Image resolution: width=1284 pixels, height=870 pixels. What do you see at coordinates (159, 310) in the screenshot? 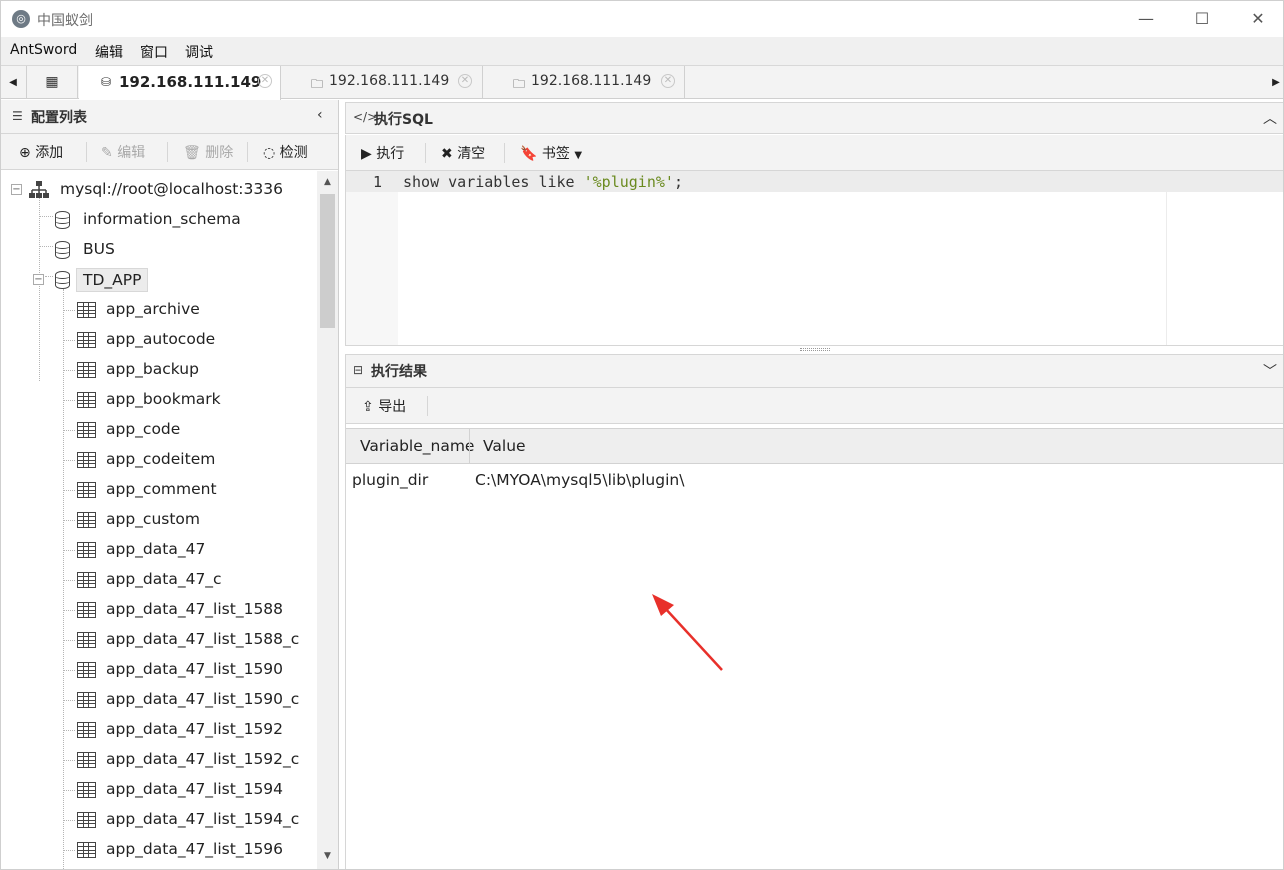
I see `tree-table-node: app_archive` at bounding box center [159, 310].